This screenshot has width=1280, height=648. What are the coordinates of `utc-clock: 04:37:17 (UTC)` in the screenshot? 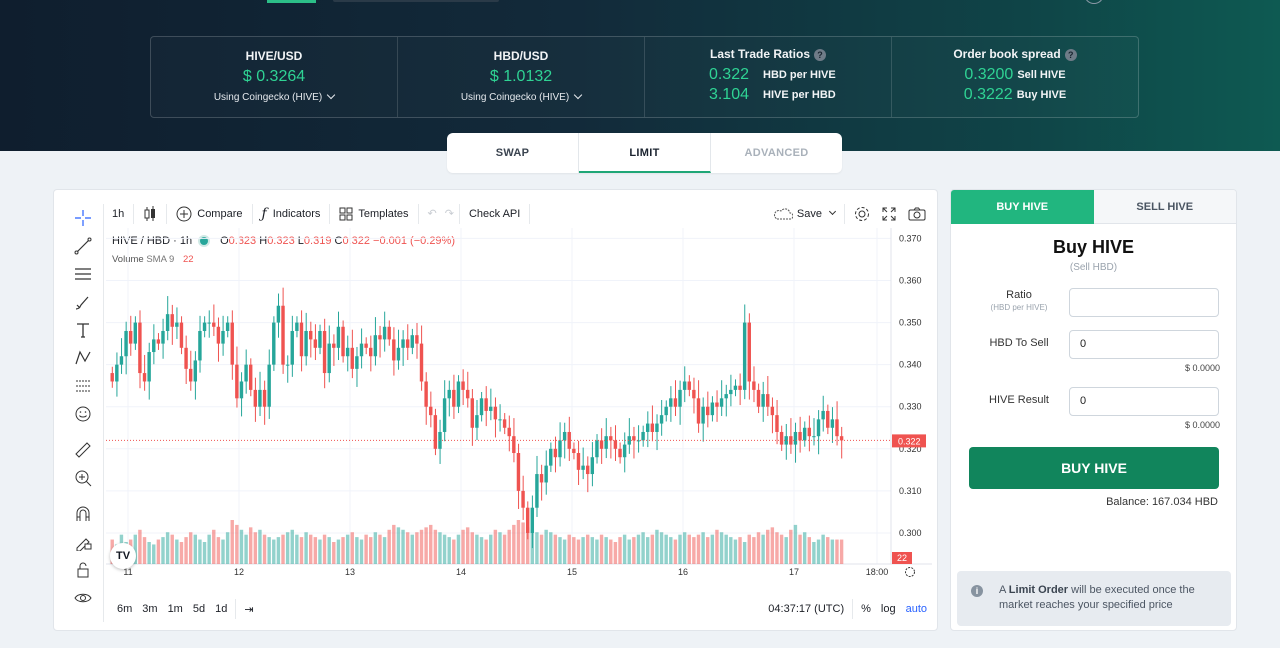 It's located at (806, 609).